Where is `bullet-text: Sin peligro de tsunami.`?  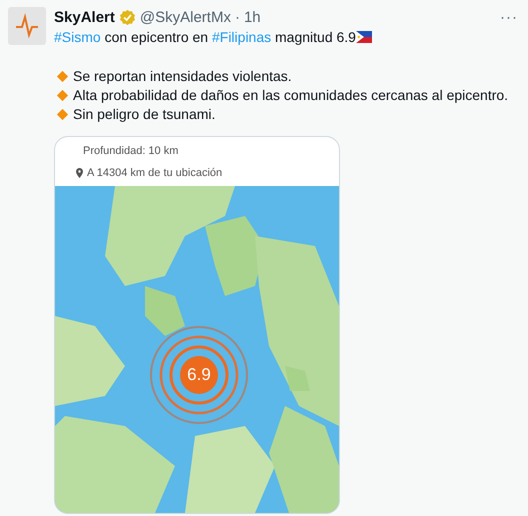 bullet-text: Sin peligro de tsunami. is located at coordinates (144, 114).